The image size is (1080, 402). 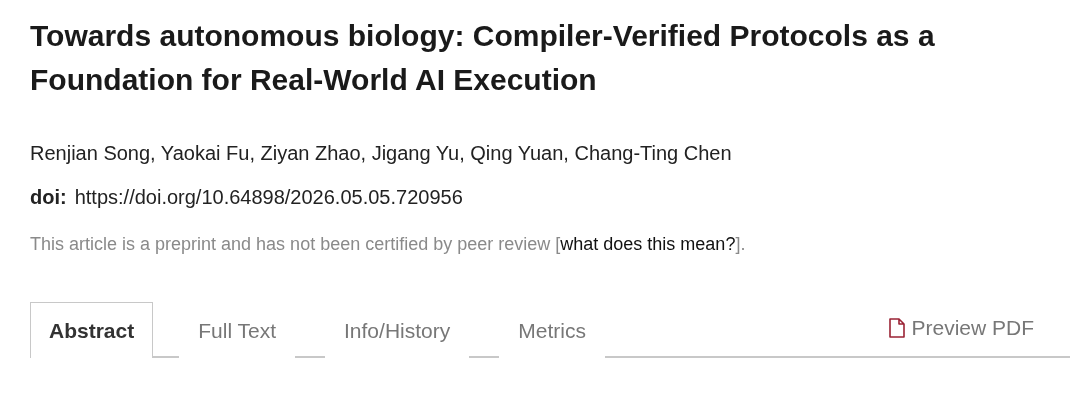 What do you see at coordinates (961, 328) in the screenshot?
I see `preview-pdf-link: Preview PDF` at bounding box center [961, 328].